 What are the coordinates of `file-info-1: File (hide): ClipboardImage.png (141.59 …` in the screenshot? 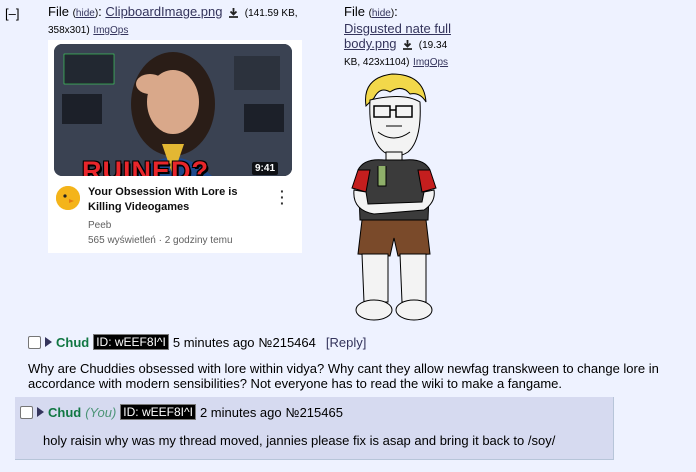 It's located at (173, 20).